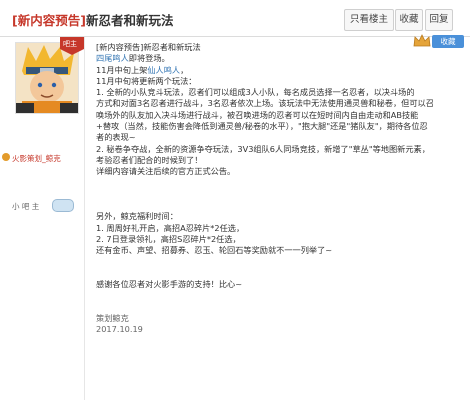  What do you see at coordinates (6, 157) in the screenshot?
I see `user-rank-icon` at bounding box center [6, 157].